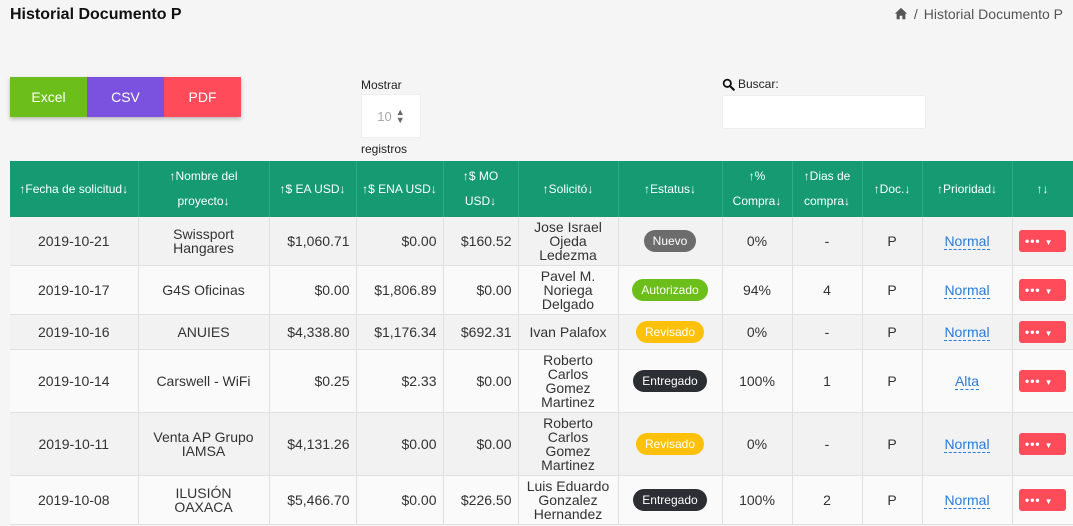  I want to click on purchase-percent-cell: 94%, so click(757, 290).